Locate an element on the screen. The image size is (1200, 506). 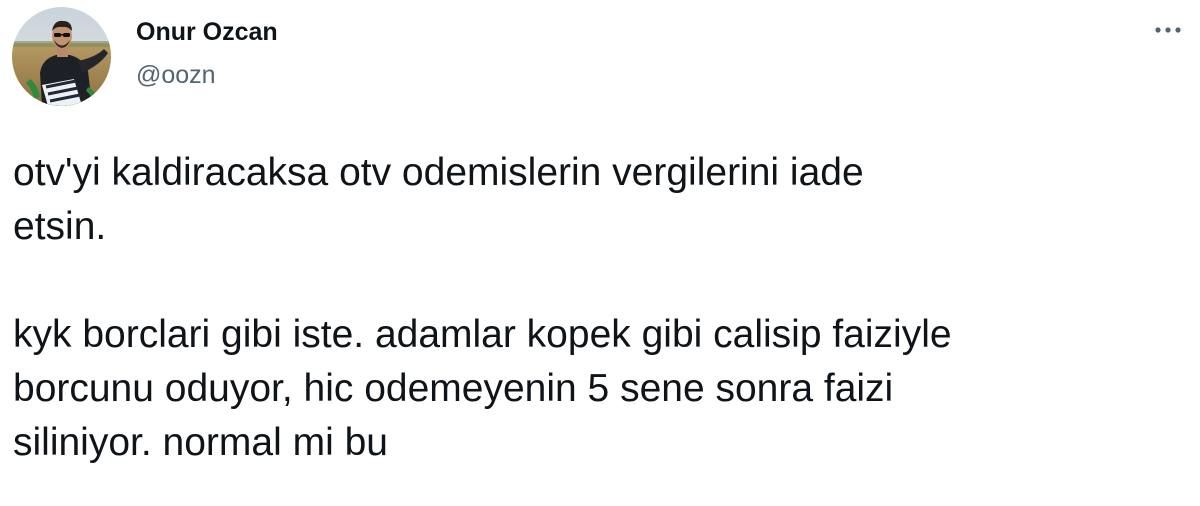
more-horizontal-icon is located at coordinates (1168, 30).